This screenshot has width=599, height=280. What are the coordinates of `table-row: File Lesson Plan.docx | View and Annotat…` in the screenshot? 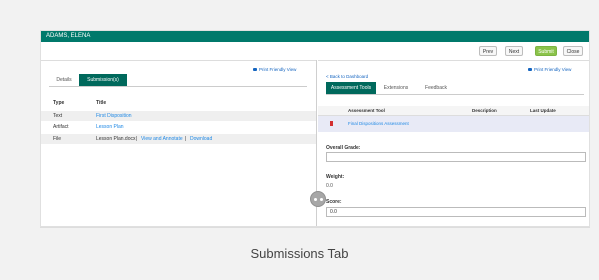 It's located at (178, 139).